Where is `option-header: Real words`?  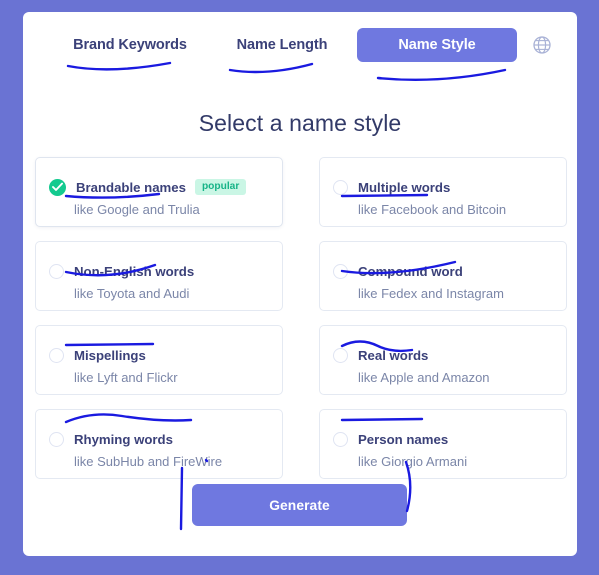
option-header: Real words is located at coordinates (380, 355).